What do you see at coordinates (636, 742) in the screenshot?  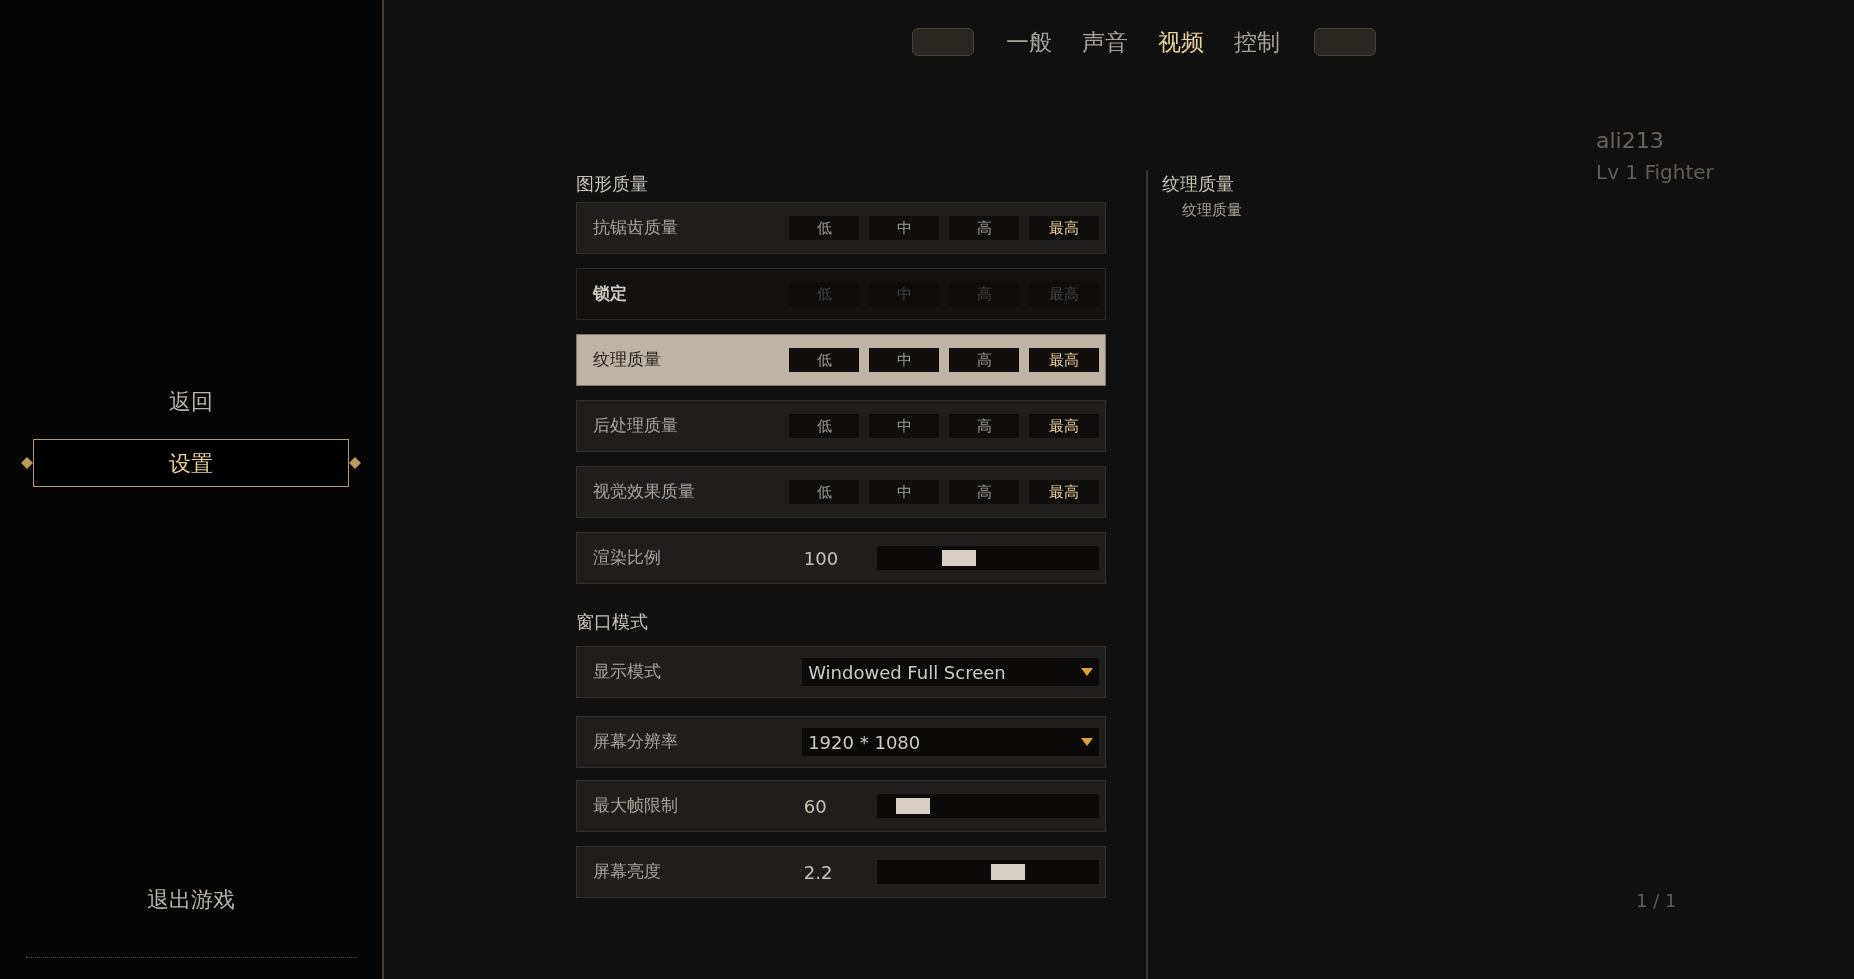 I see `setting-label: 屏幕分辨率` at bounding box center [636, 742].